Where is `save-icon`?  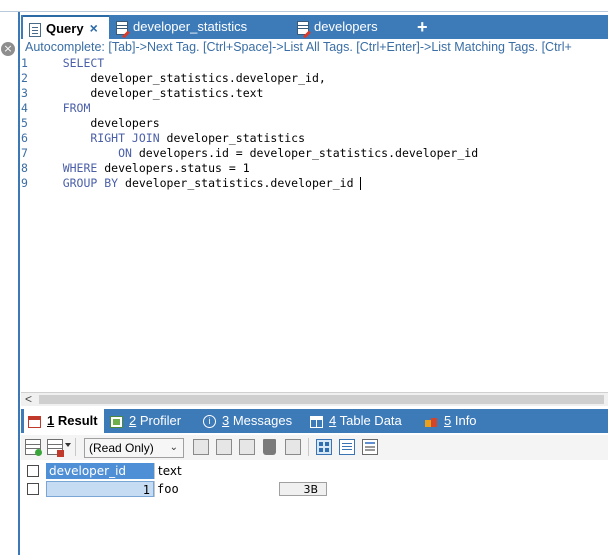 save-icon is located at coordinates (247, 447).